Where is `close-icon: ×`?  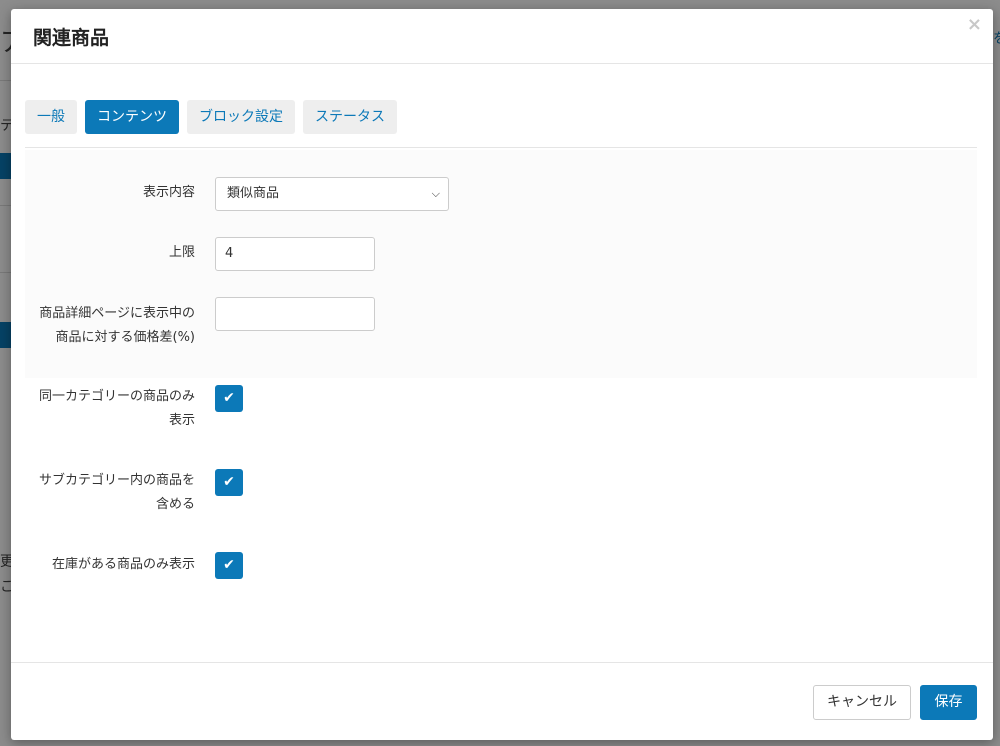
close-icon: × is located at coordinates (974, 25).